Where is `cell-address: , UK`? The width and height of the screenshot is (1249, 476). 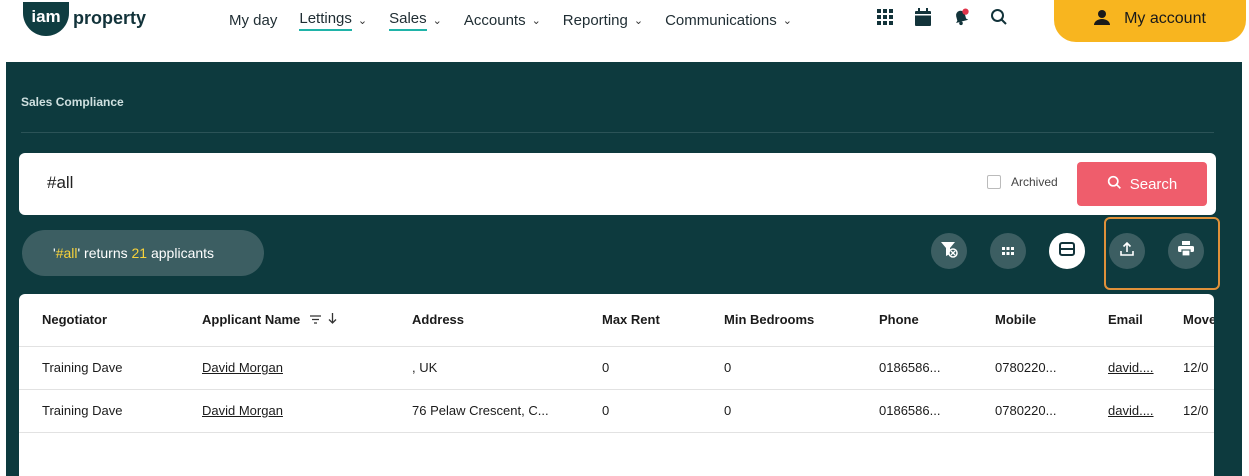
cell-address: , UK is located at coordinates (484, 368).